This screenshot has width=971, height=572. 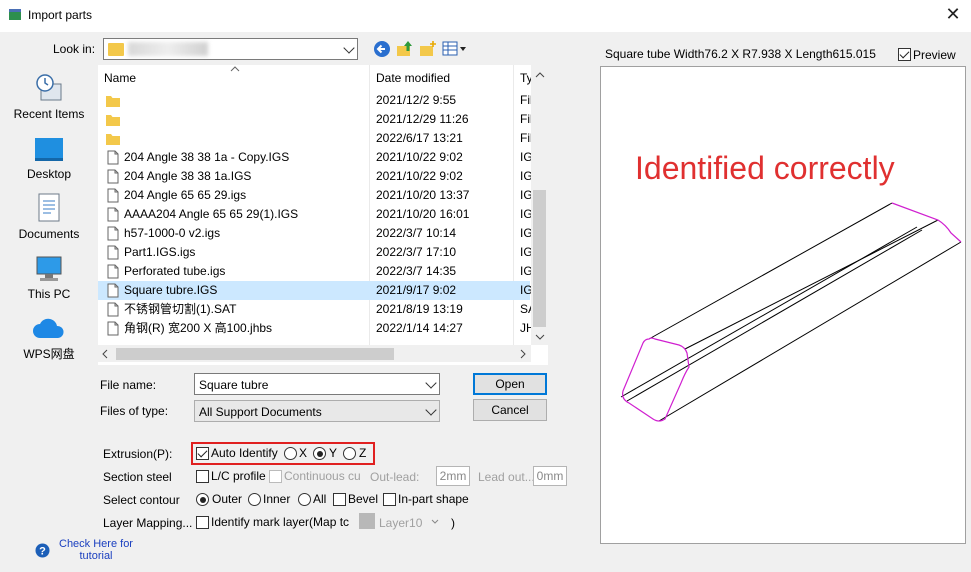 I want to click on file-row: 2021/12/29 11:26 Fil, so click(x=315, y=119).